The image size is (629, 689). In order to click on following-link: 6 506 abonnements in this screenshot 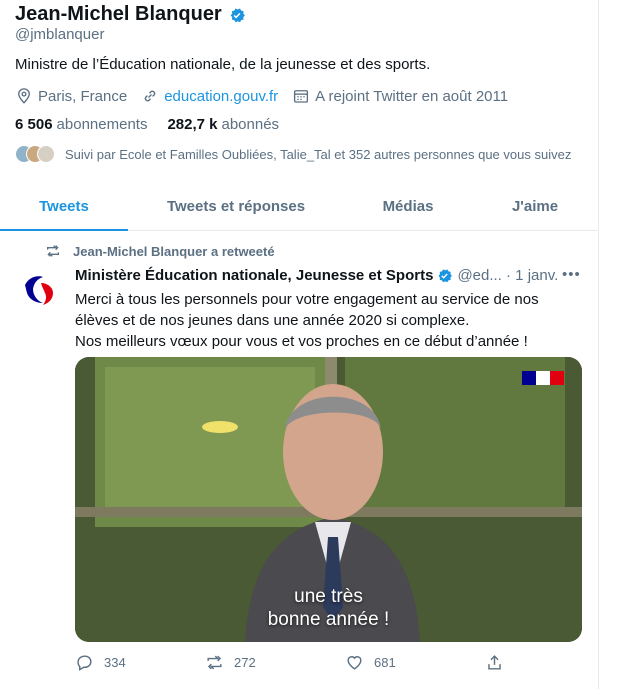, I will do `click(81, 124)`.